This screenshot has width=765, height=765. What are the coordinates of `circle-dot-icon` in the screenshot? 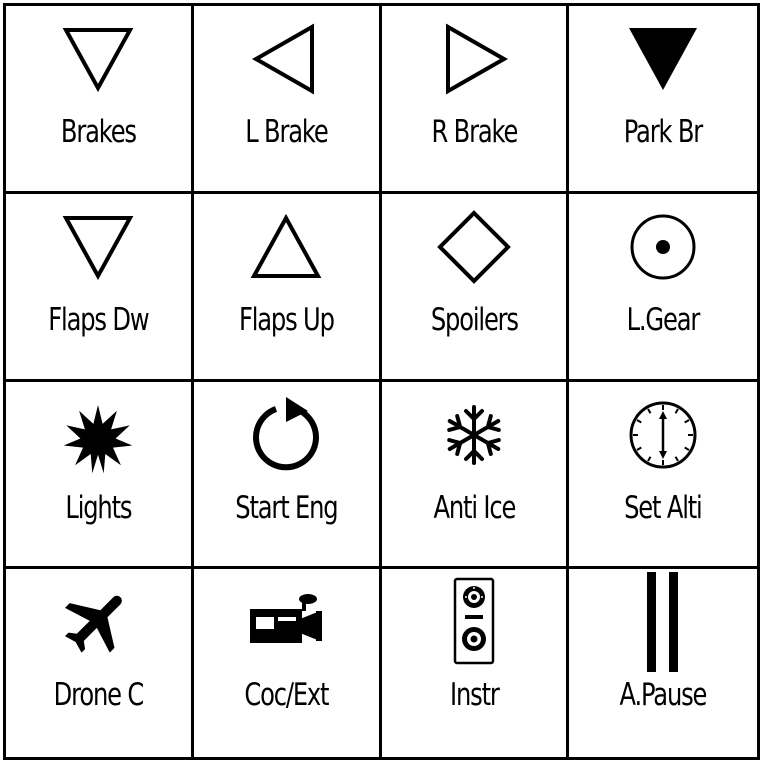 It's located at (663, 247).